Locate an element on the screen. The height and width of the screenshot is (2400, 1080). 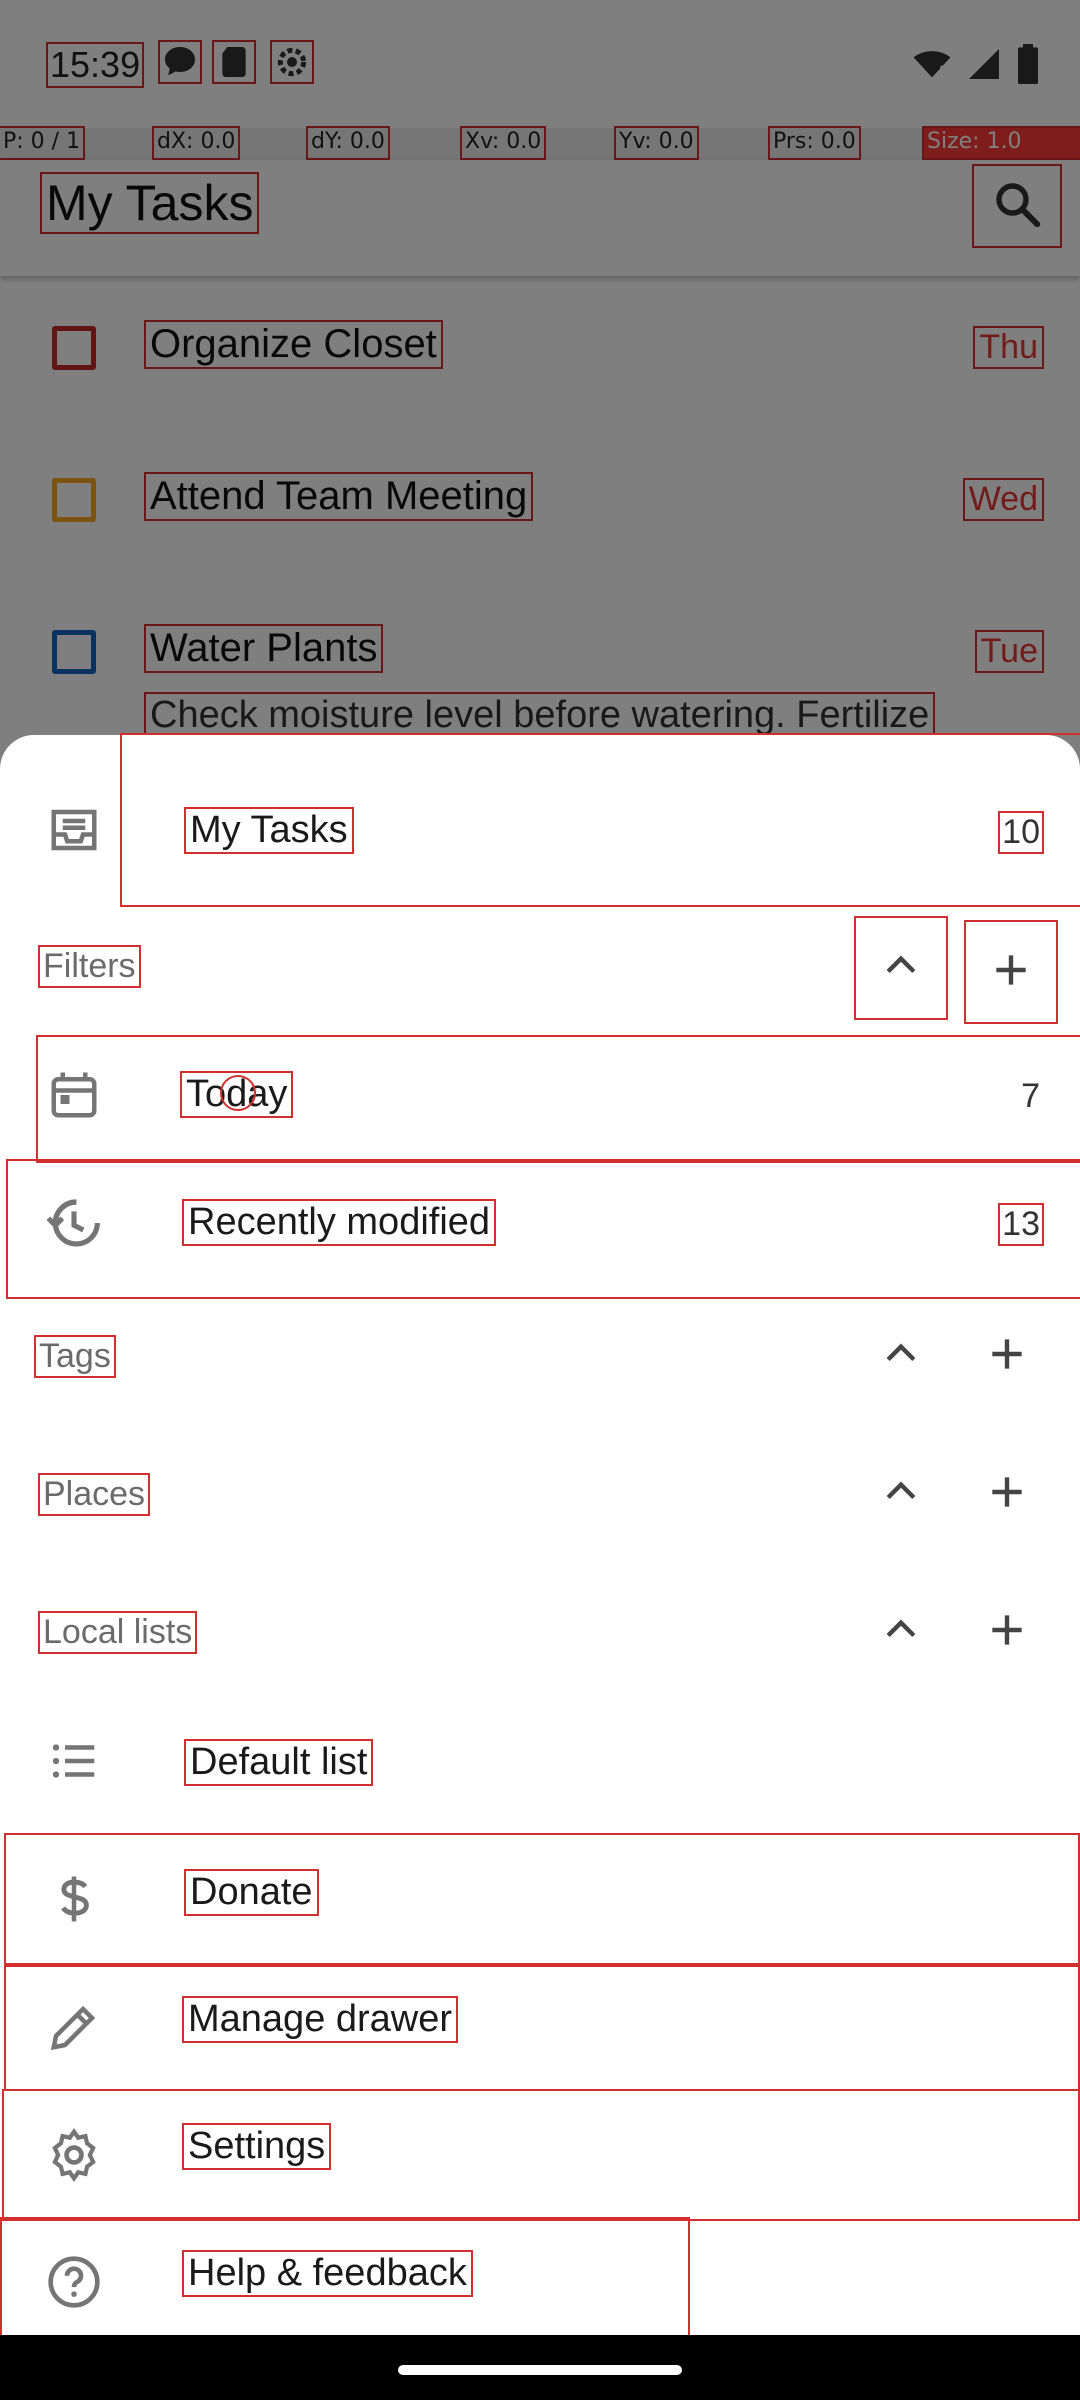
collapse-filters-button is located at coordinates (901, 968).